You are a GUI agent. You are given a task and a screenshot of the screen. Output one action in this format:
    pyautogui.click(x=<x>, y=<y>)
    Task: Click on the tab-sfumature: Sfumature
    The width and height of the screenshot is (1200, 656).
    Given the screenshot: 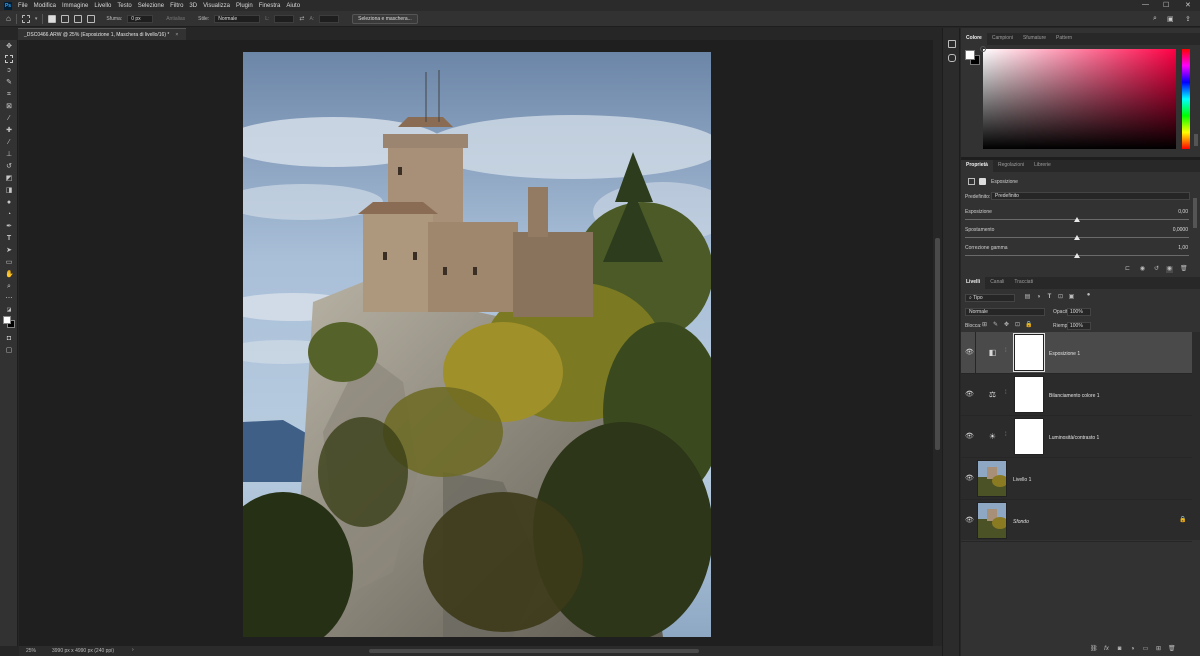 What is the action you would take?
    pyautogui.click(x=1034, y=39)
    